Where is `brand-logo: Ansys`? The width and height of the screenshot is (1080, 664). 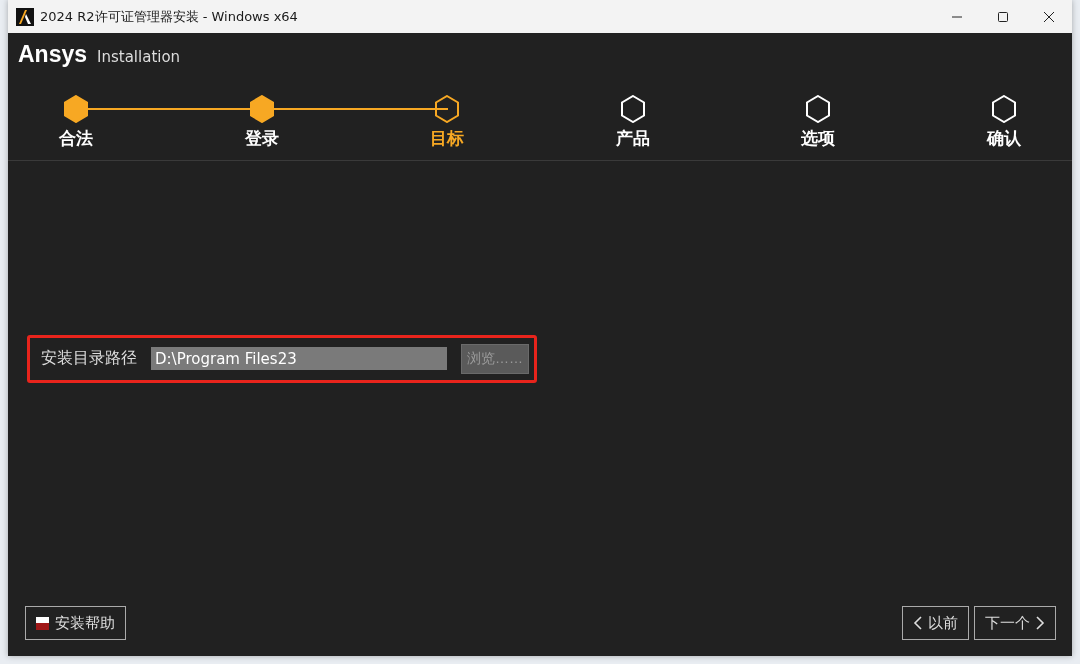
brand-logo: Ansys is located at coordinates (53, 54).